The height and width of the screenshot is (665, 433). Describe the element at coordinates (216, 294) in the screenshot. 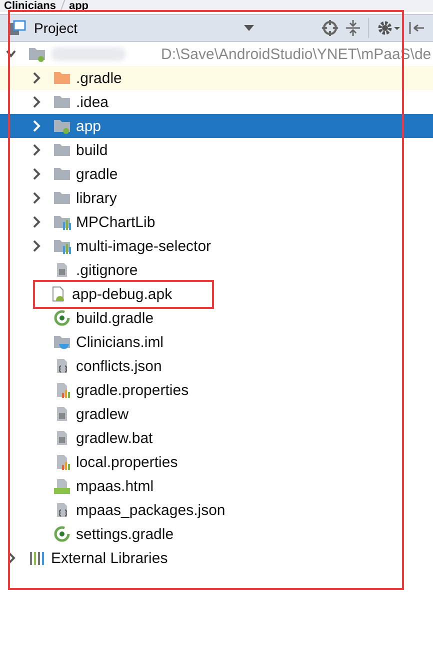

I see `tree-item: app-debug.apk` at that location.